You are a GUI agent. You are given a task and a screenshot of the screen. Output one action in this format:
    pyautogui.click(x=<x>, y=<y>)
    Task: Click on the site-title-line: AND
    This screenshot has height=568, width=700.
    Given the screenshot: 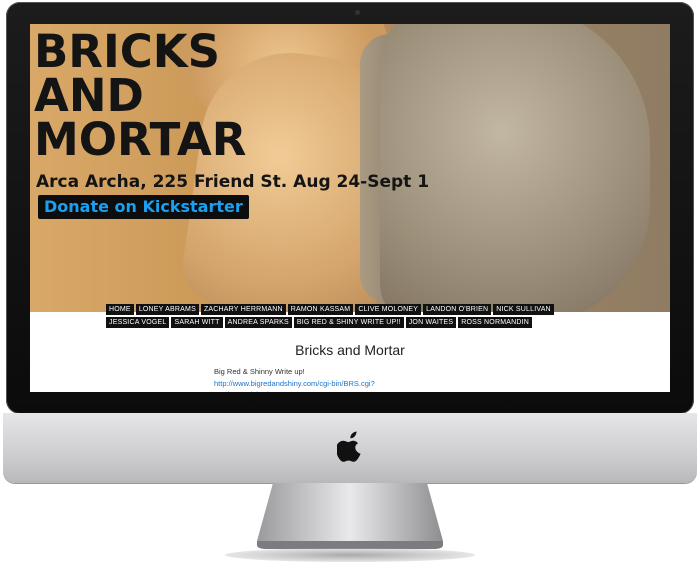 What is the action you would take?
    pyautogui.click(x=89, y=95)
    